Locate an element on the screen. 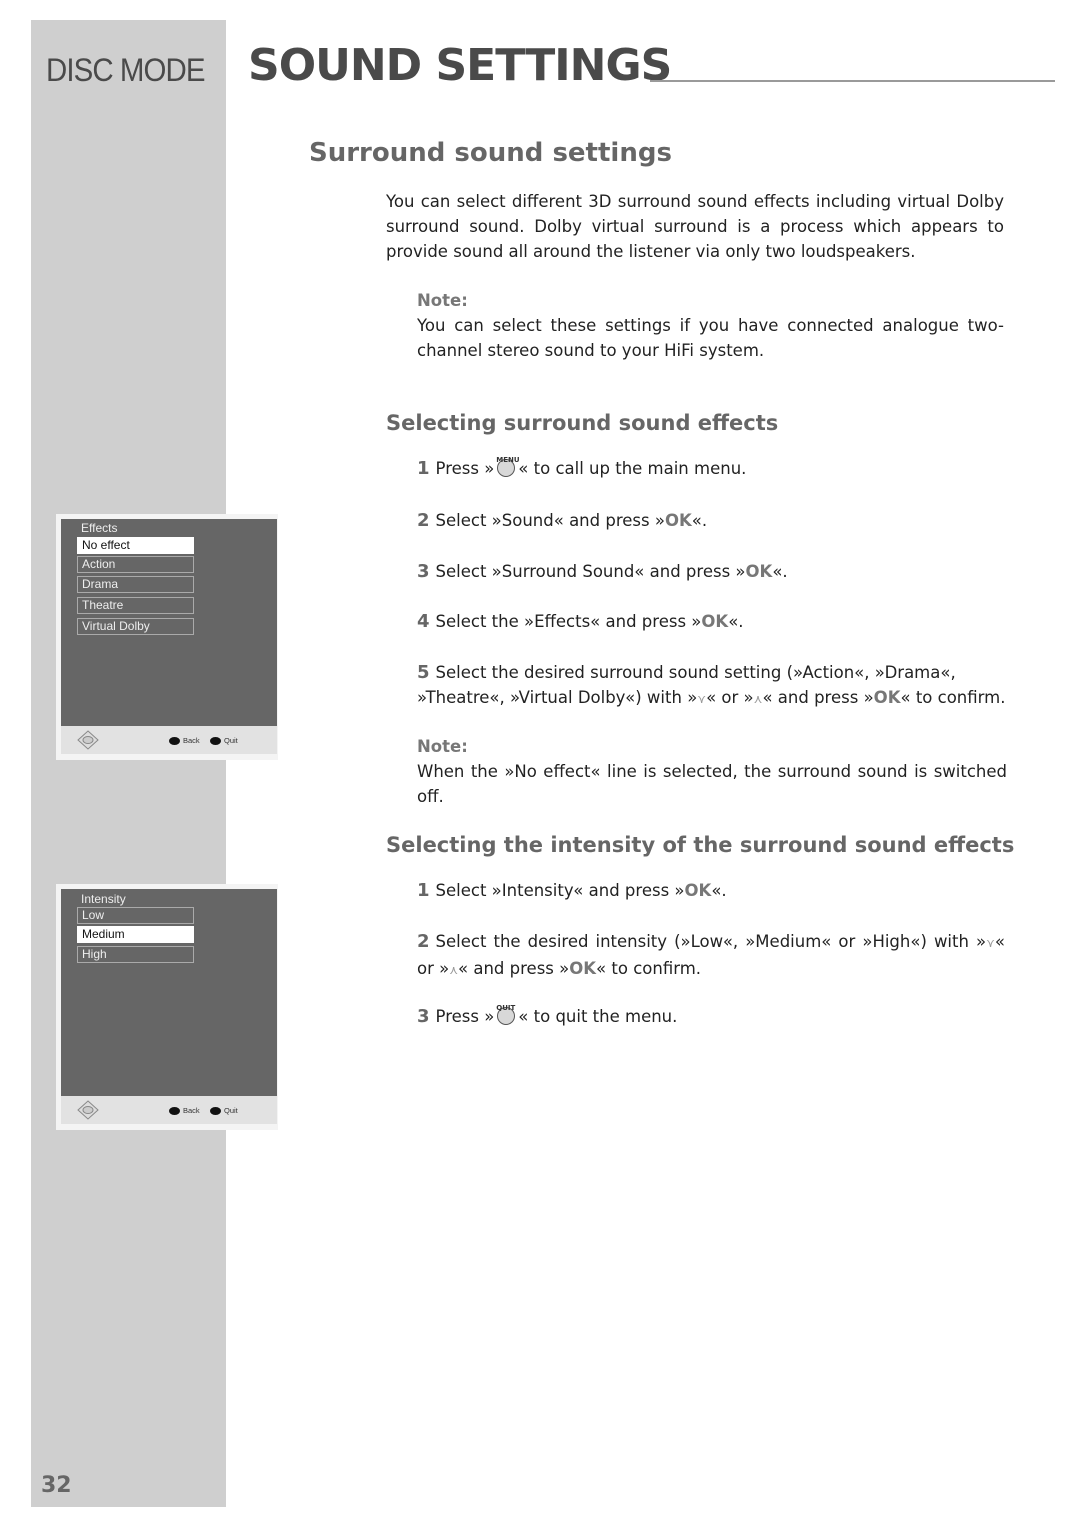  osd-menu-title: Effects is located at coordinates (99, 528).